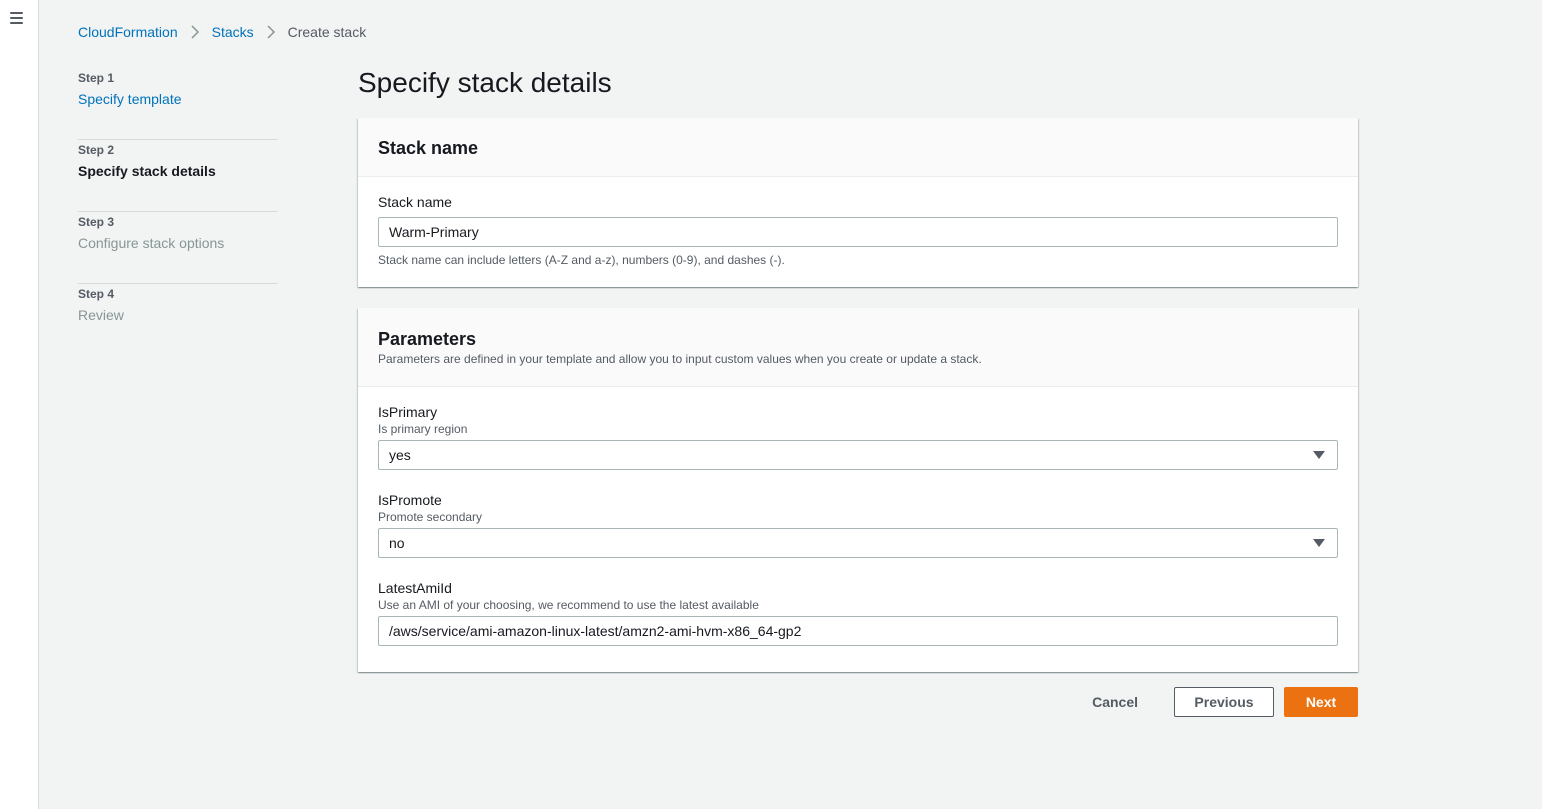  What do you see at coordinates (96, 222) in the screenshot?
I see `step-number: Step 3` at bounding box center [96, 222].